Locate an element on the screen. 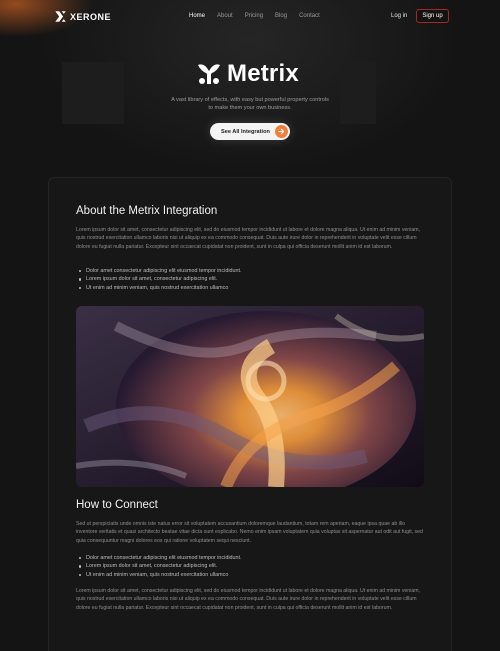 This screenshot has height=651, width=500. hero-title: Metrix is located at coordinates (248, 74).